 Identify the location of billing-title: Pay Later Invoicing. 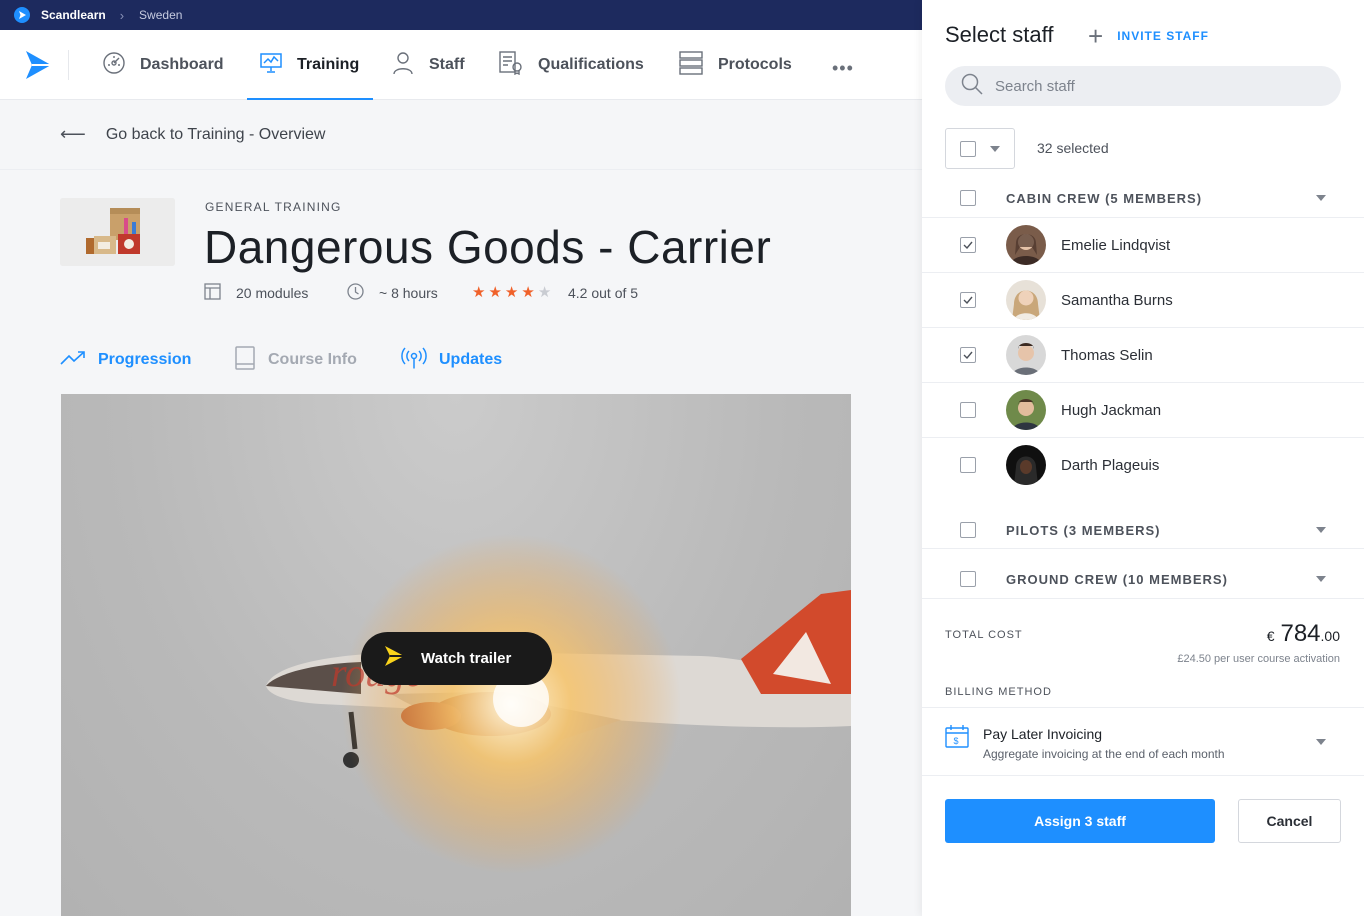
(1043, 734).